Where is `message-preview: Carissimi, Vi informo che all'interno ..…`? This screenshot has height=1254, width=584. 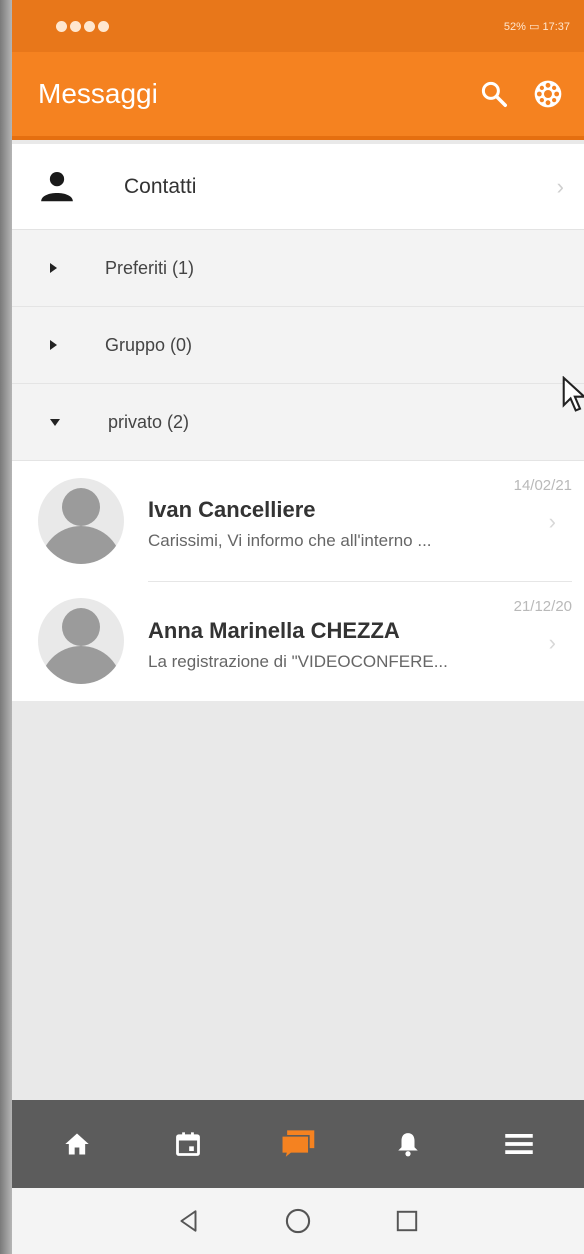 message-preview: Carissimi, Vi informo che all'interno ..… is located at coordinates (290, 540).